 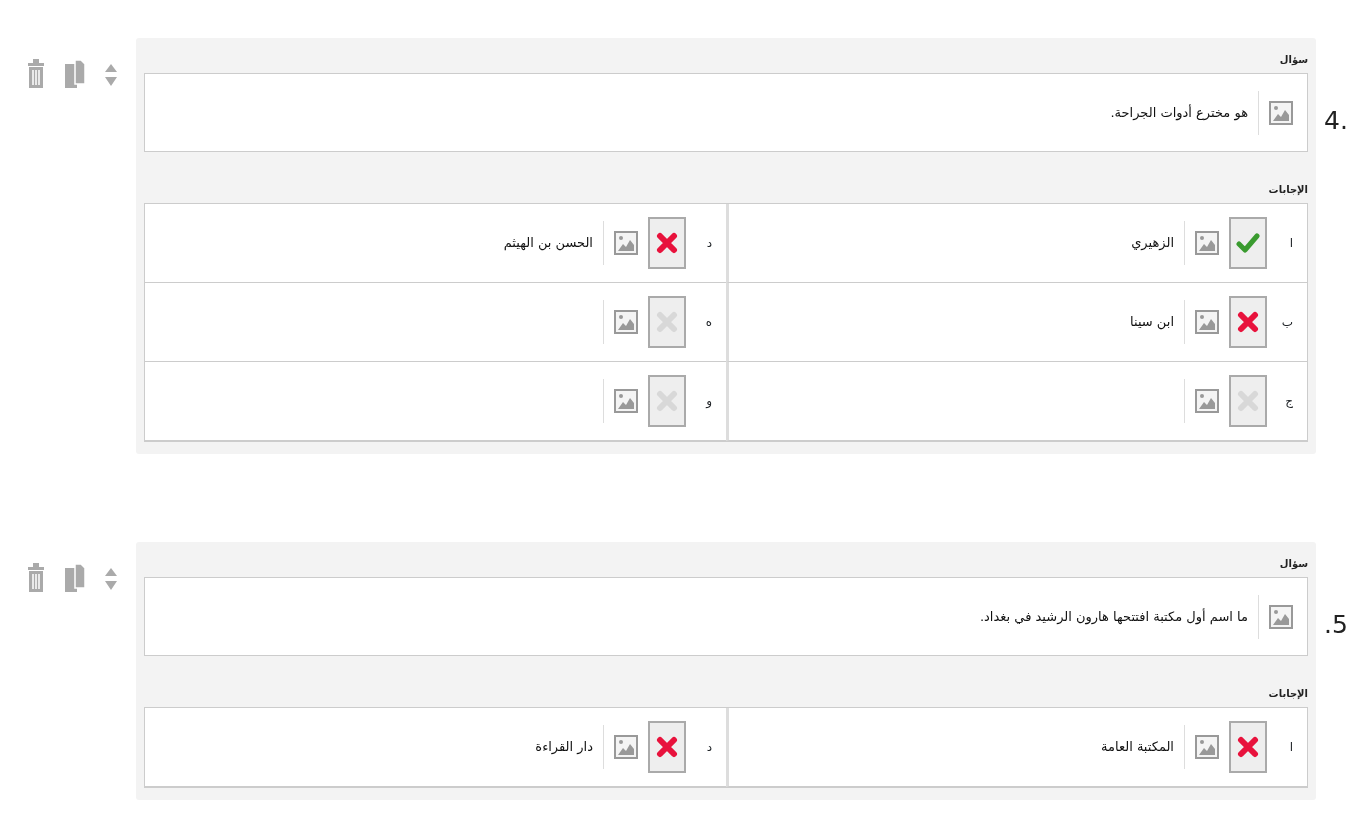 I want to click on question-field: هو مخترع أدوات الجراحة., so click(x=726, y=112).